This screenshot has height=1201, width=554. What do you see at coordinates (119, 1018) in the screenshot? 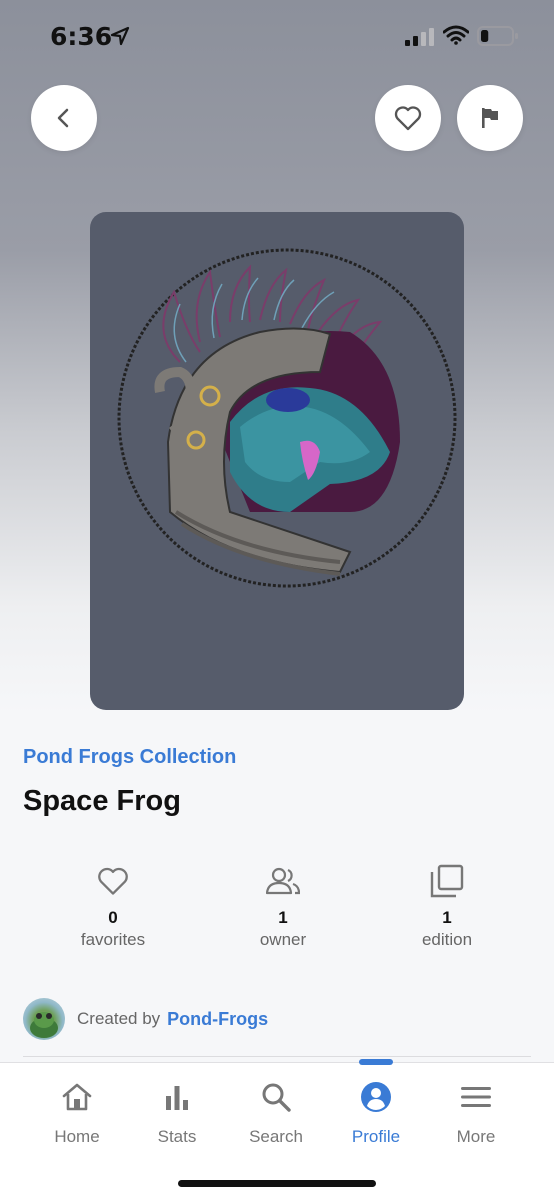
I see `created-by-label: Created by` at bounding box center [119, 1018].